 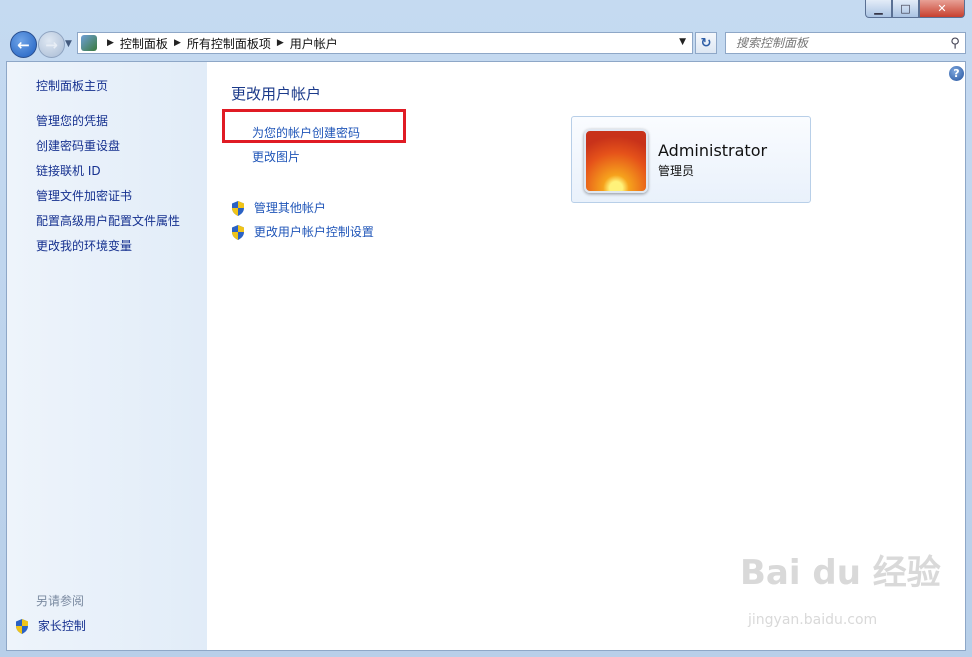 What do you see at coordinates (813, 620) in the screenshot?
I see `watermark-url: jingyan.baidu.com` at bounding box center [813, 620].